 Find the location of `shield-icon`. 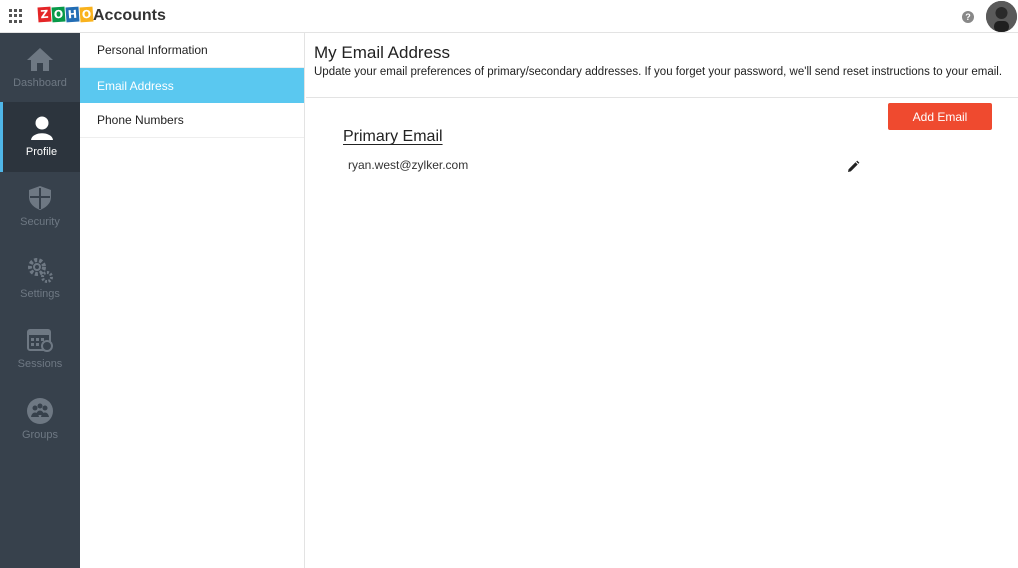

shield-icon is located at coordinates (40, 198).